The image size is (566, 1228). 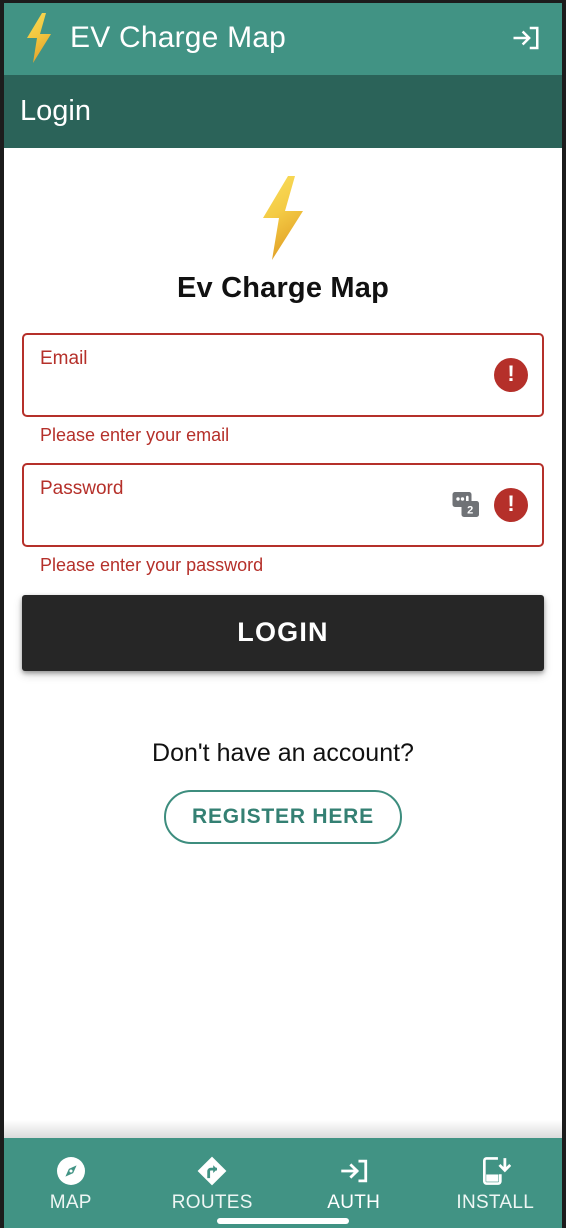 What do you see at coordinates (283, 288) in the screenshot?
I see `brand-name: Ev Charge Map` at bounding box center [283, 288].